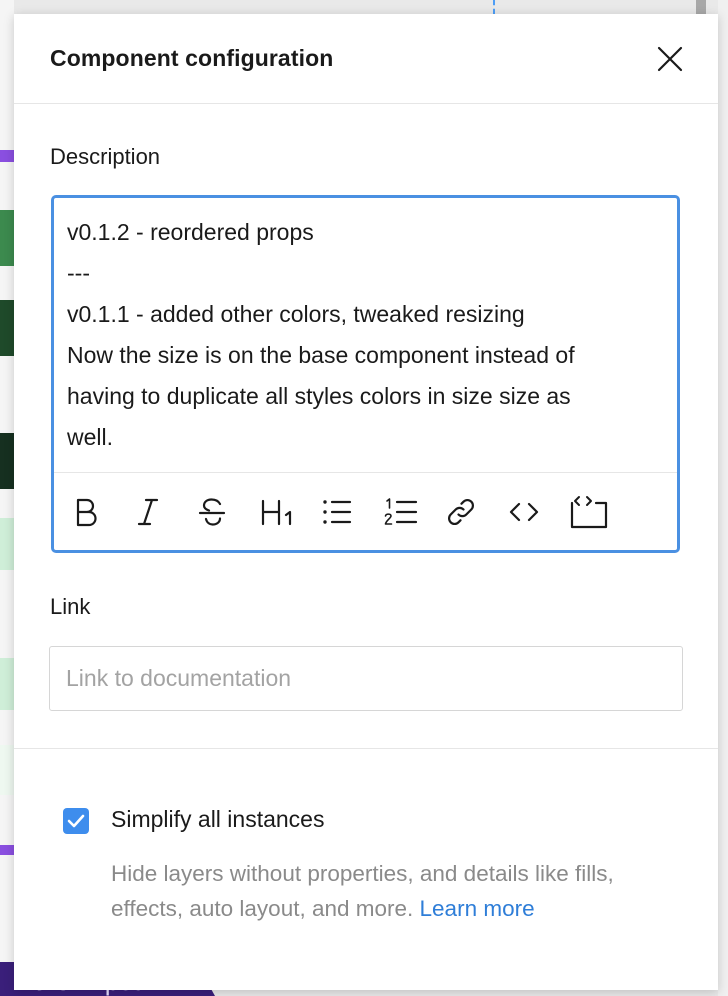  Describe the element at coordinates (353, 512) in the screenshot. I see `bulleted-list-button` at that location.